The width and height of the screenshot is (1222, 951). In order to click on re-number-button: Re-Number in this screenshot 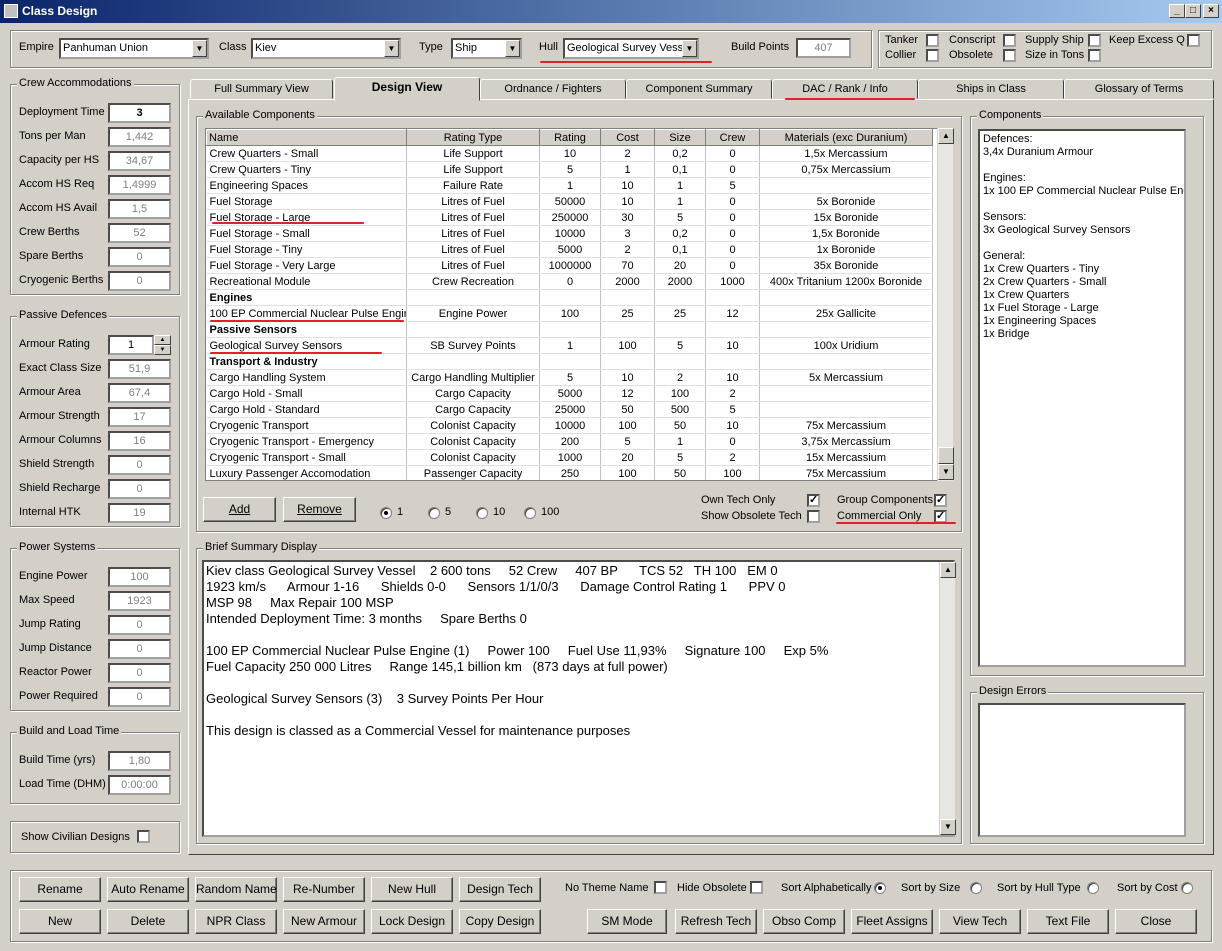, I will do `click(324, 889)`.